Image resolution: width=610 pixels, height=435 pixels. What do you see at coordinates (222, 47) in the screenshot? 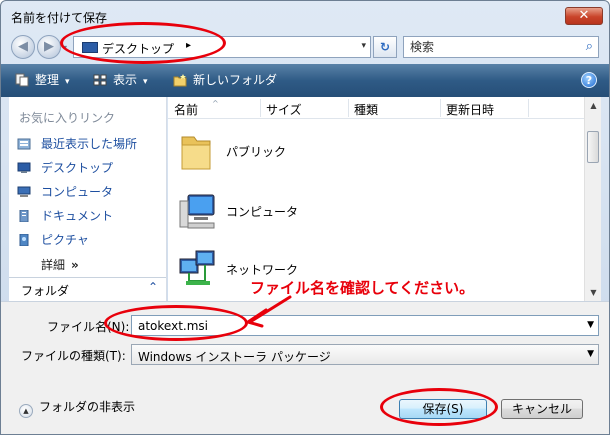
I see `address-bar: デスクトップ ▸ ▾` at bounding box center [222, 47].